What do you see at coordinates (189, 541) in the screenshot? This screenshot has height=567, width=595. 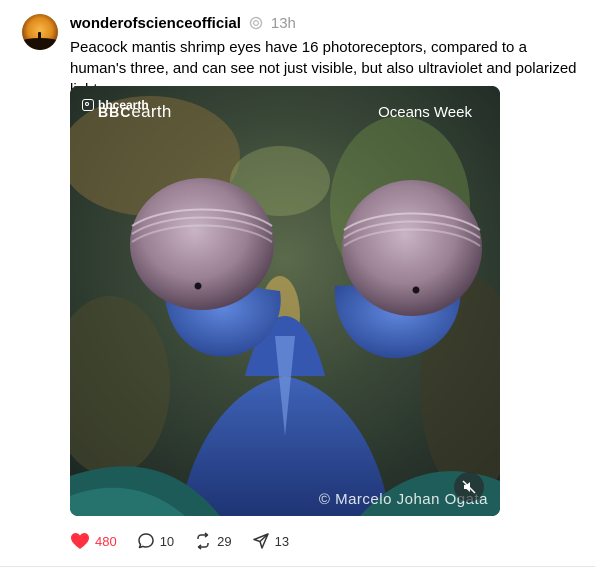 I see `post-actions: 480 10 29 13` at bounding box center [189, 541].